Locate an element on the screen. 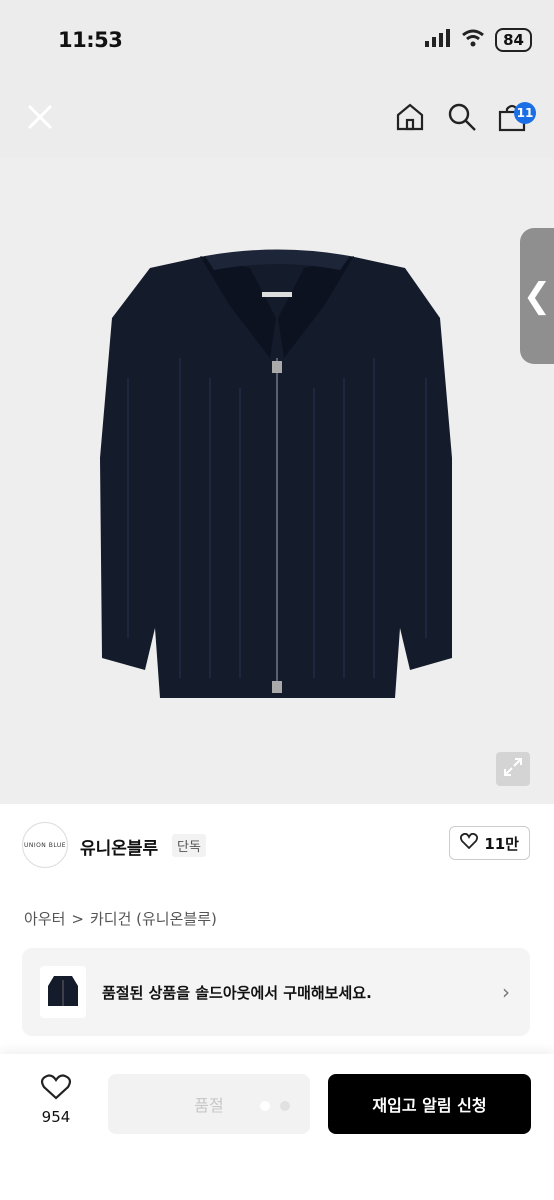  brand-logo-text: UNION BLUE is located at coordinates (45, 845).